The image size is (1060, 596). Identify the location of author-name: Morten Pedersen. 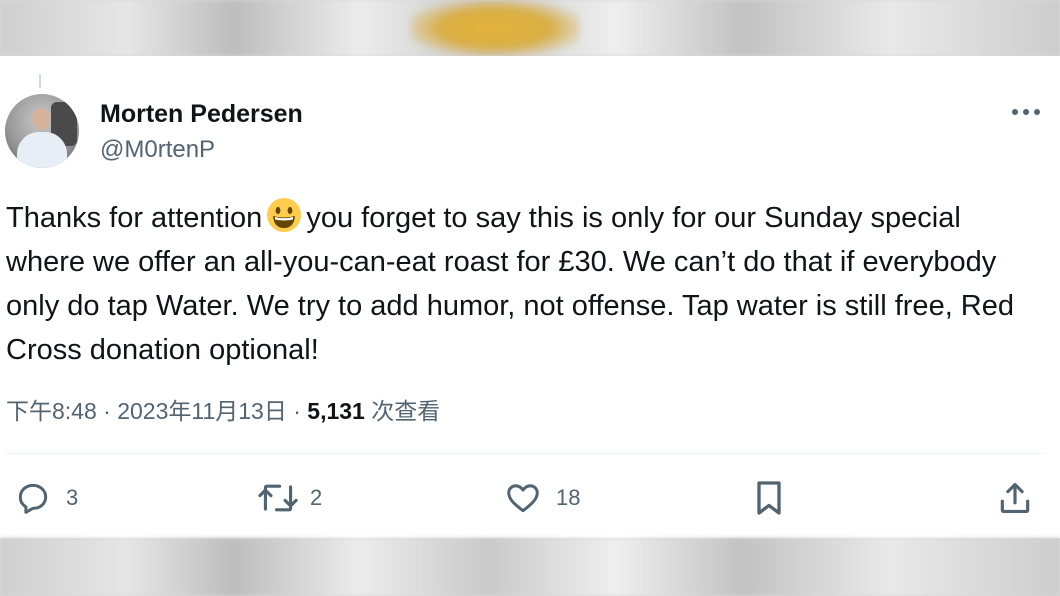
(201, 114).